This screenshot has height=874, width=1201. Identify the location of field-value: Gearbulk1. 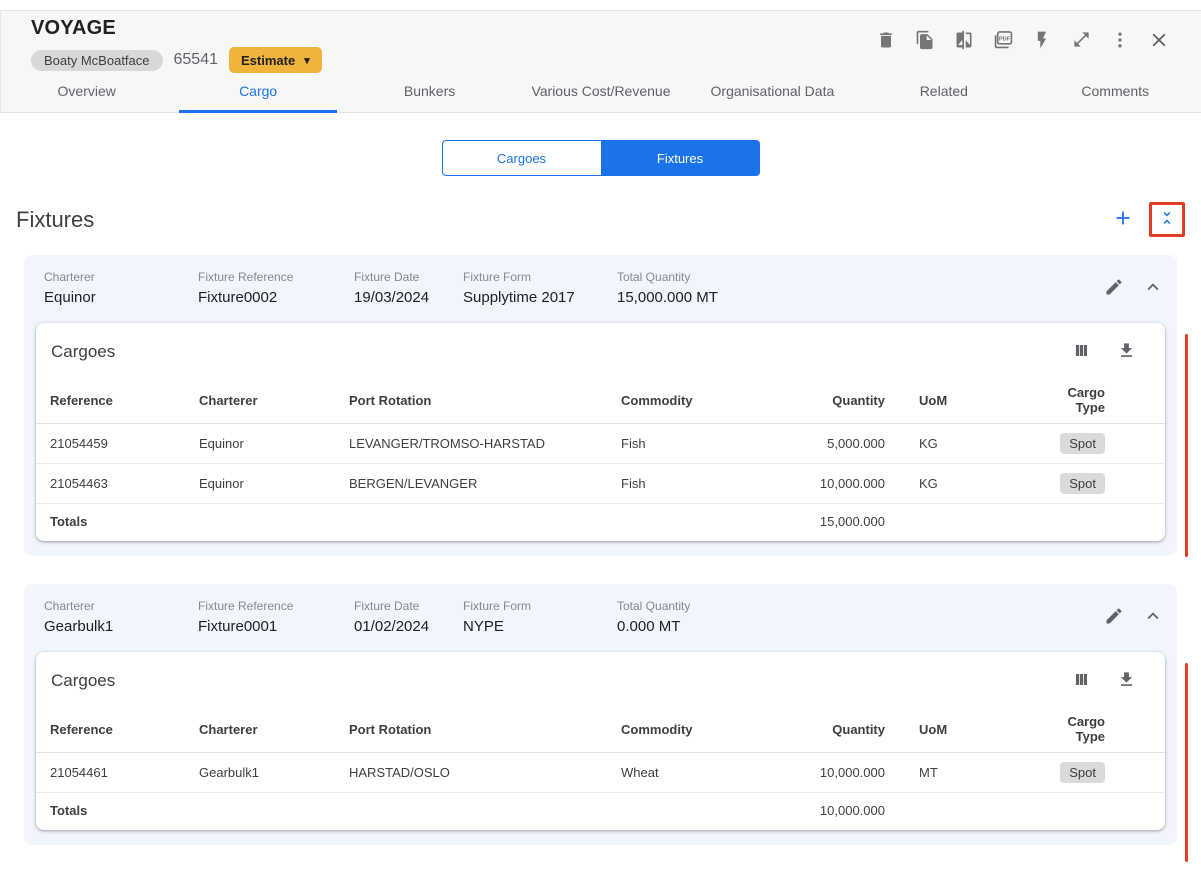
(79, 626).